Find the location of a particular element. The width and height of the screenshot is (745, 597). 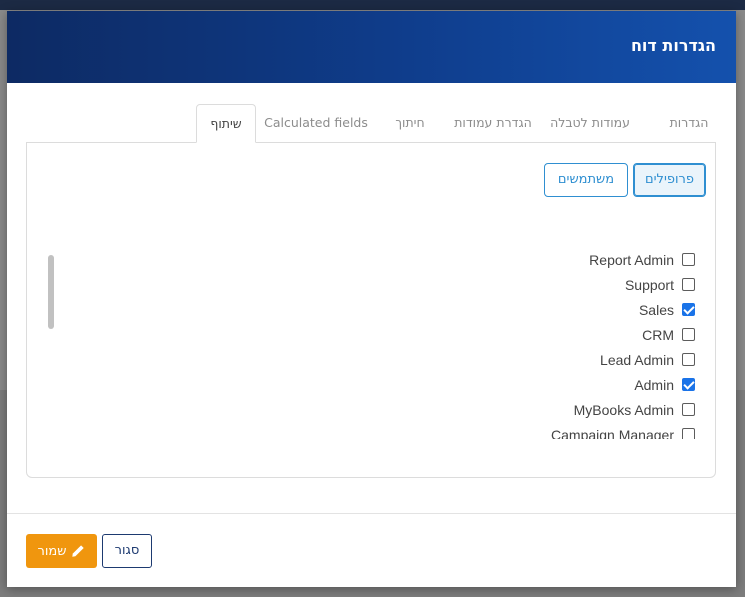

profile-label: Lead Admin is located at coordinates (637, 359).